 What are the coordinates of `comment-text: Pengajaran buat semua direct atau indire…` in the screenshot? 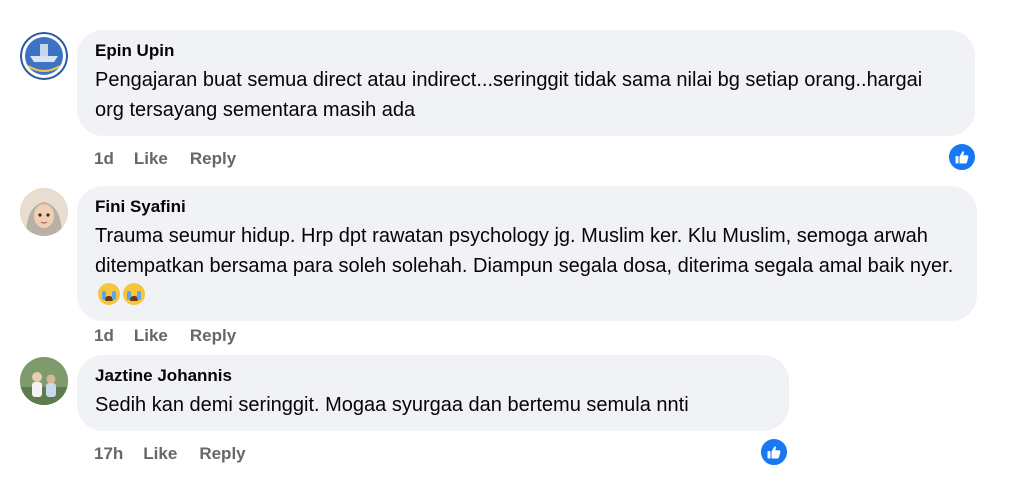 It's located at (509, 95).